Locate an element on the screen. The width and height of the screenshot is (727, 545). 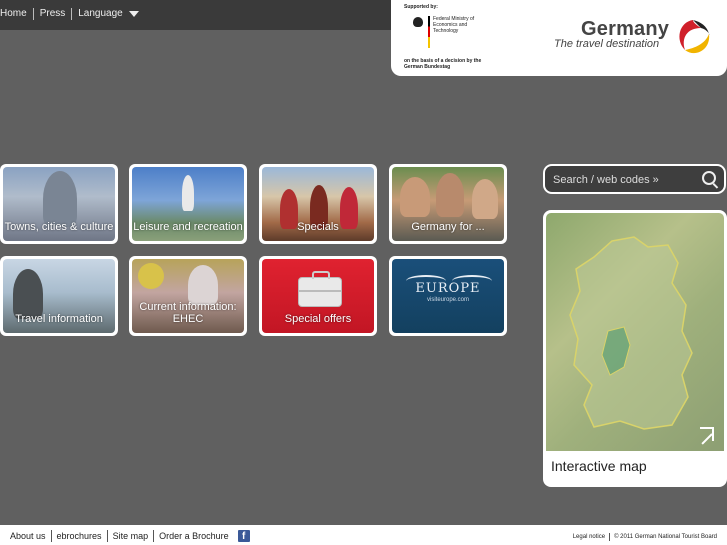
tile-label: Travel information is located at coordinates (59, 319).